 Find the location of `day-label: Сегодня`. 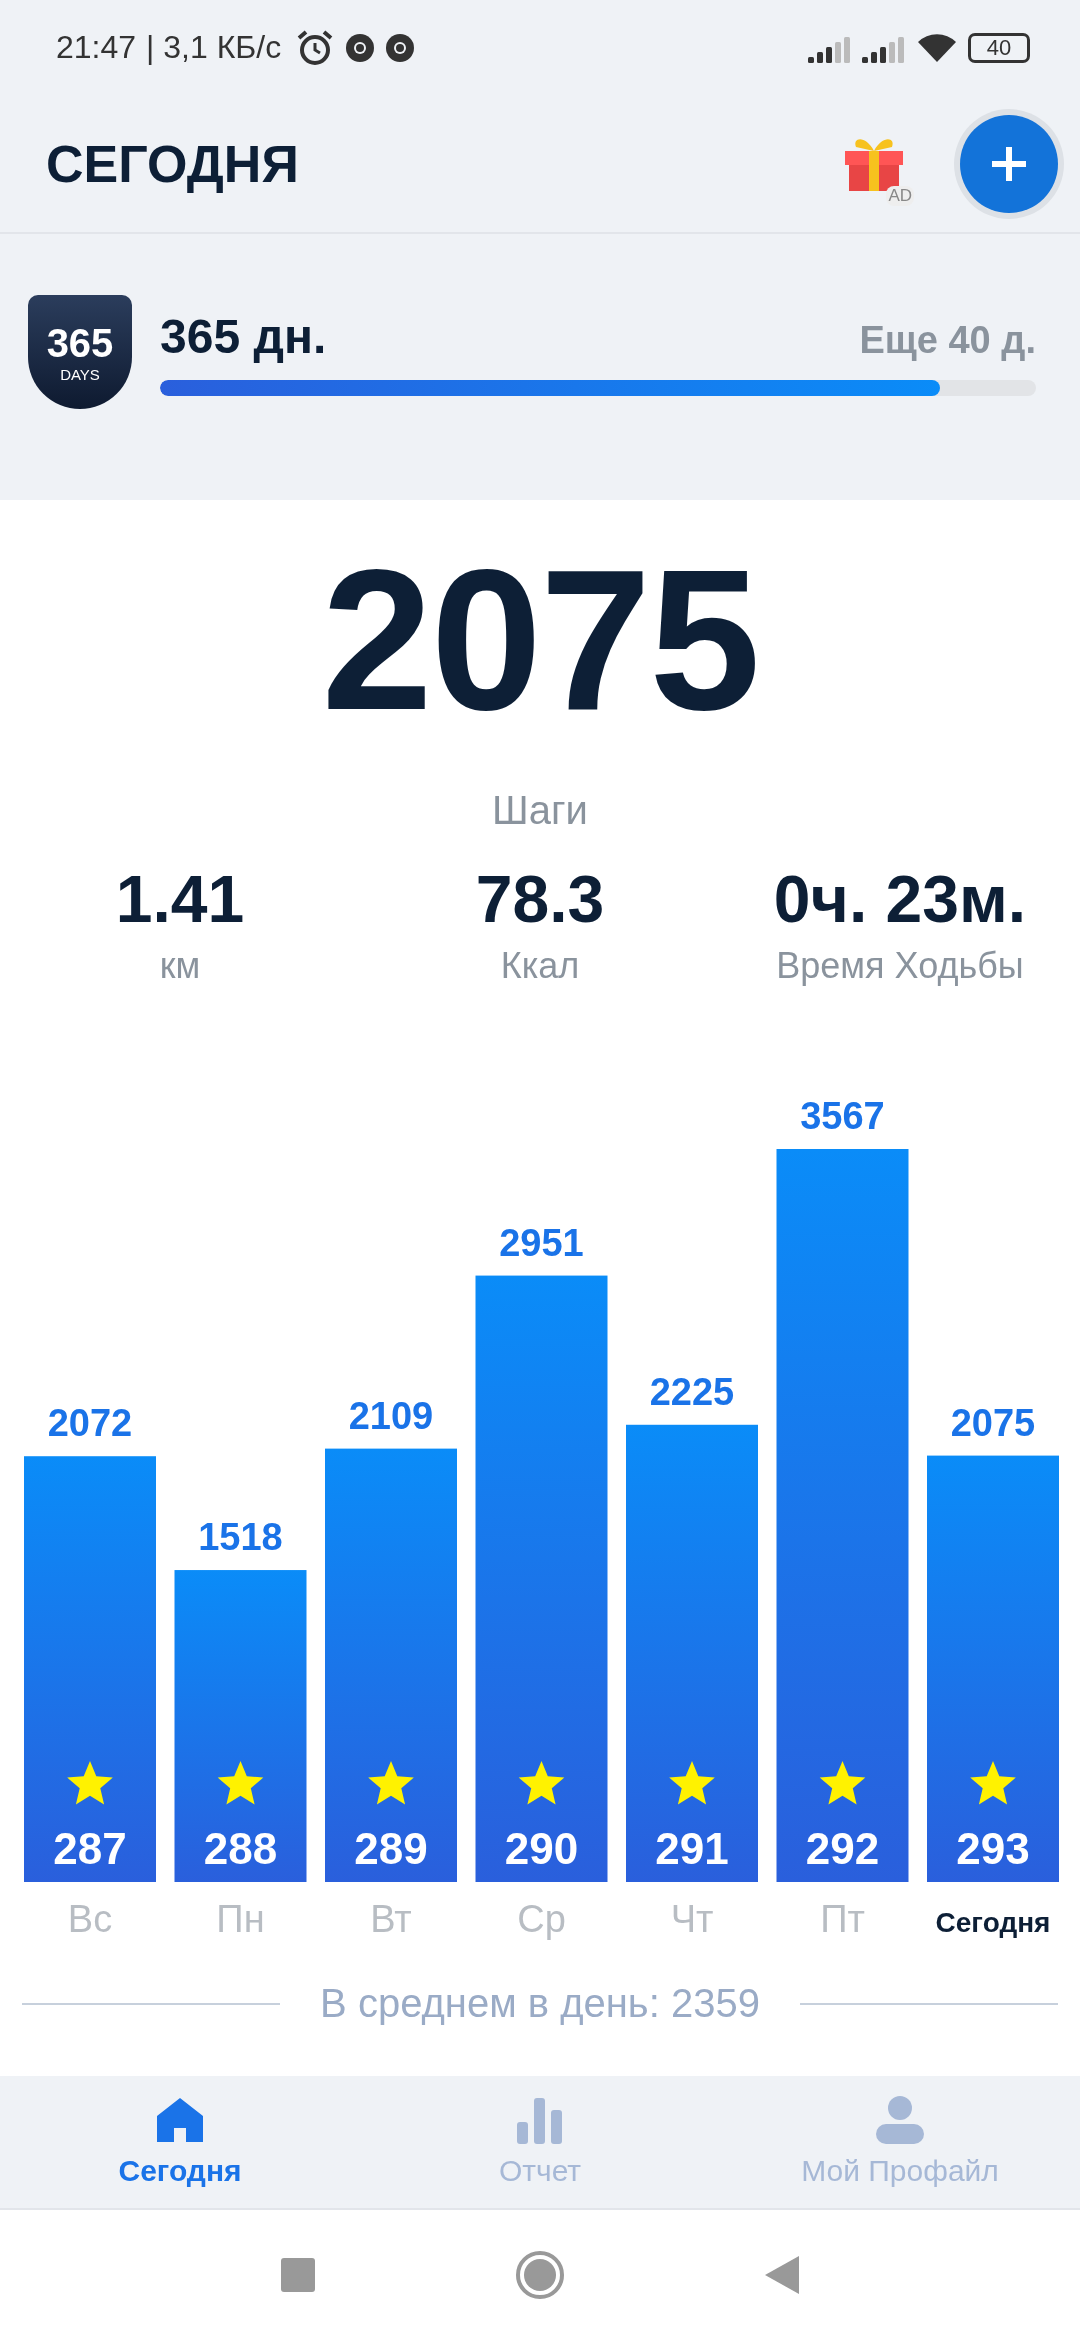

day-label: Сегодня is located at coordinates (993, 1922).